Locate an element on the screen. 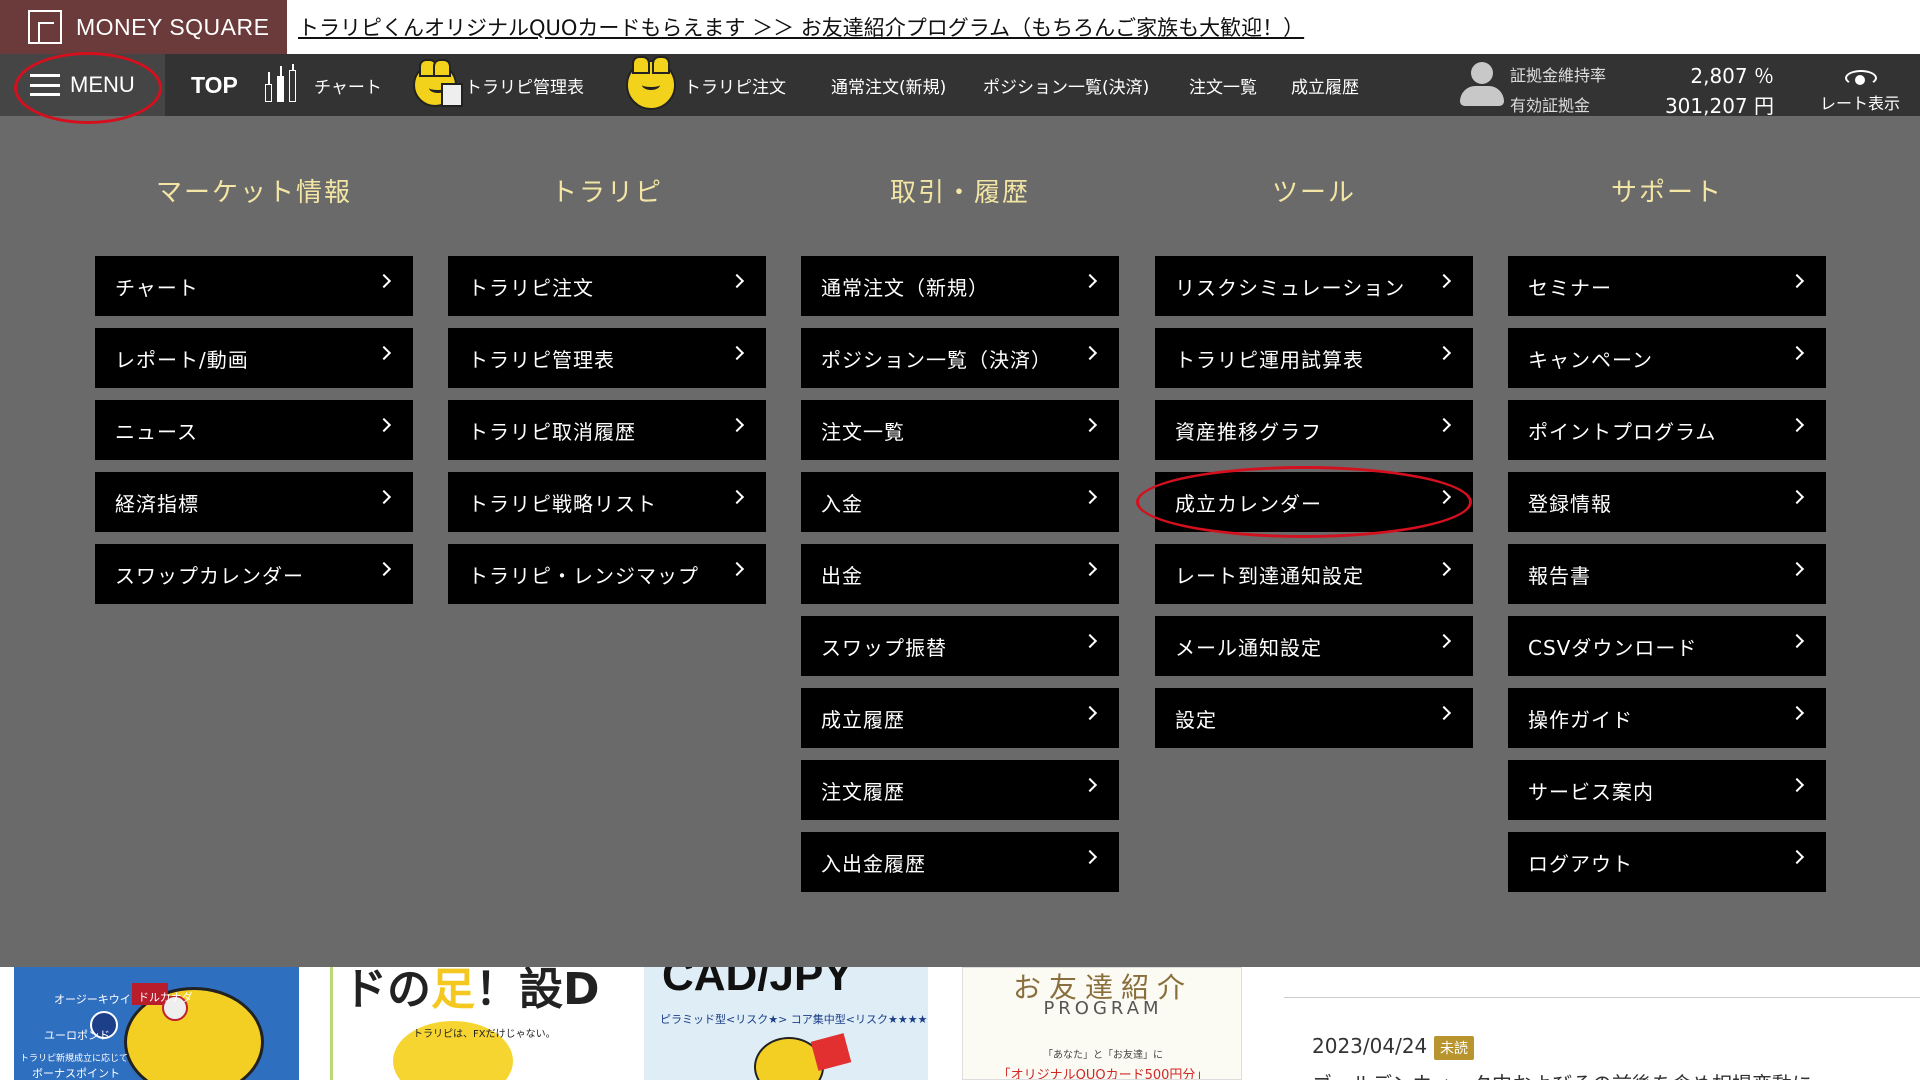  rate-display-label: レート表示 is located at coordinates (1859, 103).